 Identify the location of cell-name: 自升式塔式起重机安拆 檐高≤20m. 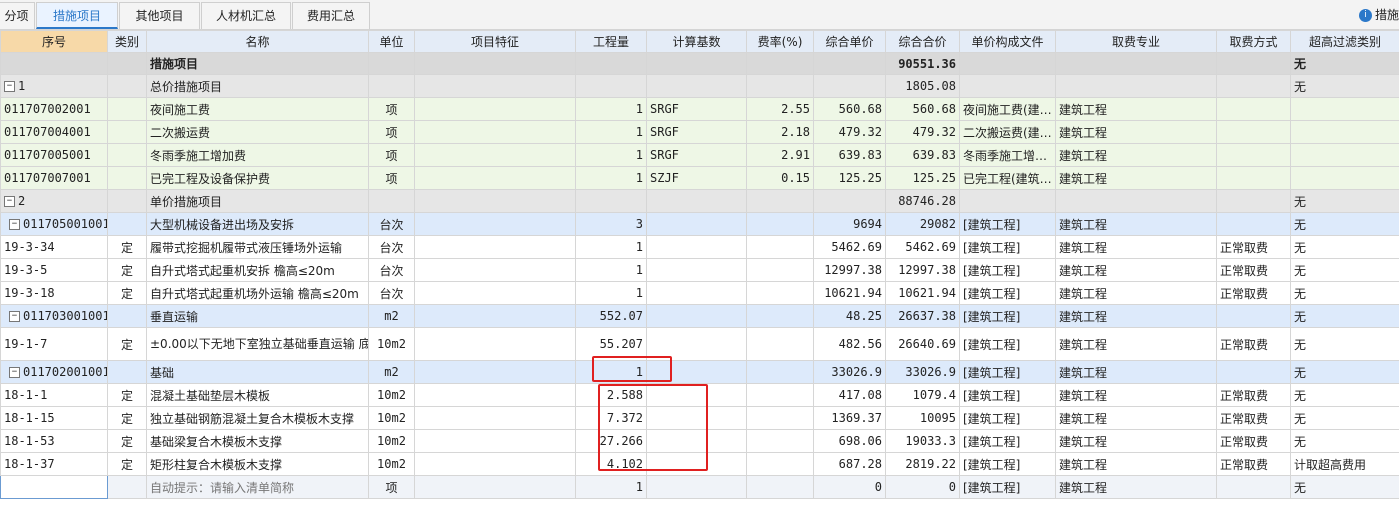
(257, 270).